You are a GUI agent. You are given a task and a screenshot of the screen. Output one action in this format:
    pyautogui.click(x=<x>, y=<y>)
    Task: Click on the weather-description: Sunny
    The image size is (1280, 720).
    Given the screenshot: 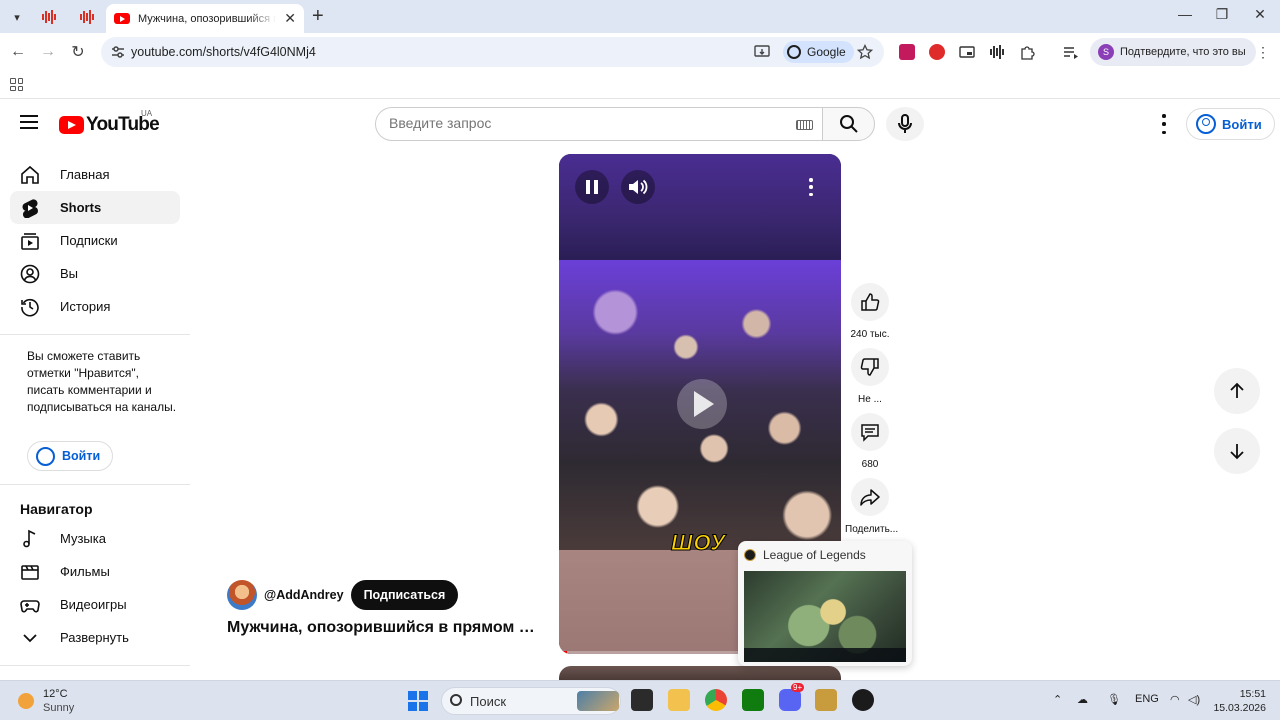 What is the action you would take?
    pyautogui.click(x=58, y=708)
    